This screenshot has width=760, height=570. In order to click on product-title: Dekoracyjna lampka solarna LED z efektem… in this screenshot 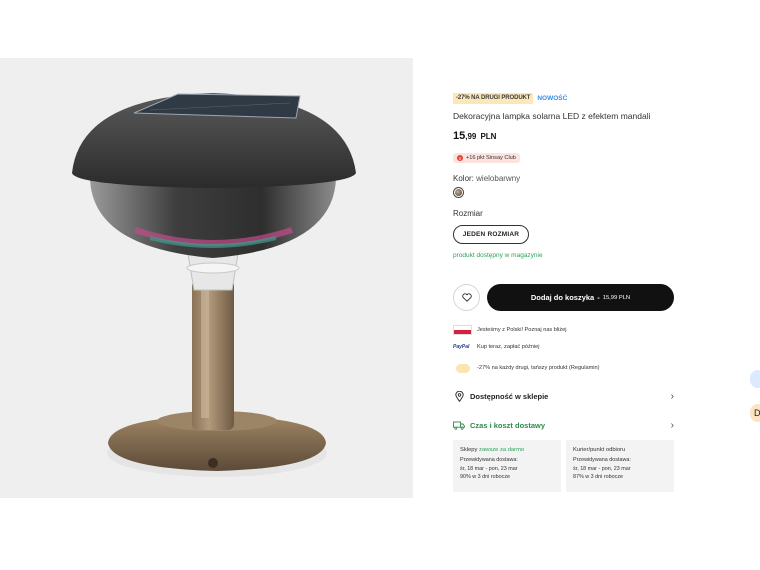, I will do `click(552, 116)`.